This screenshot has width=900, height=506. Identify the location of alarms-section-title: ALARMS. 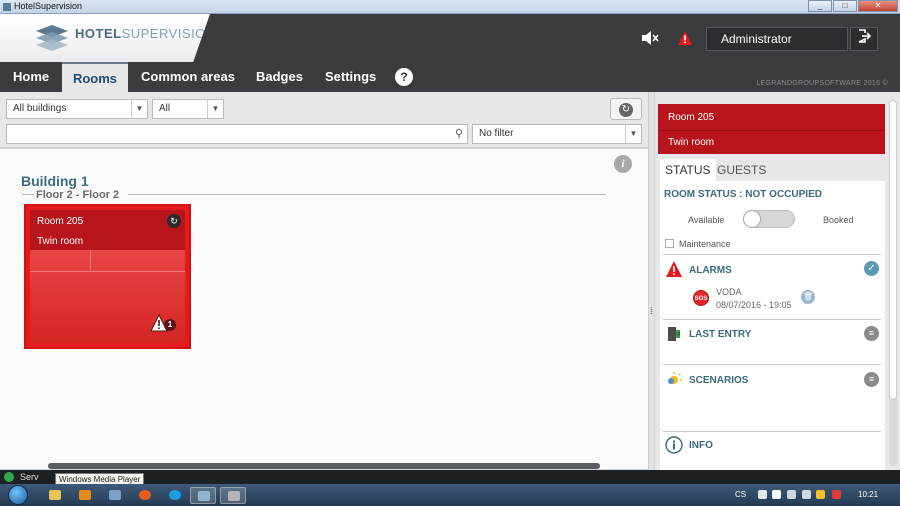
(710, 270).